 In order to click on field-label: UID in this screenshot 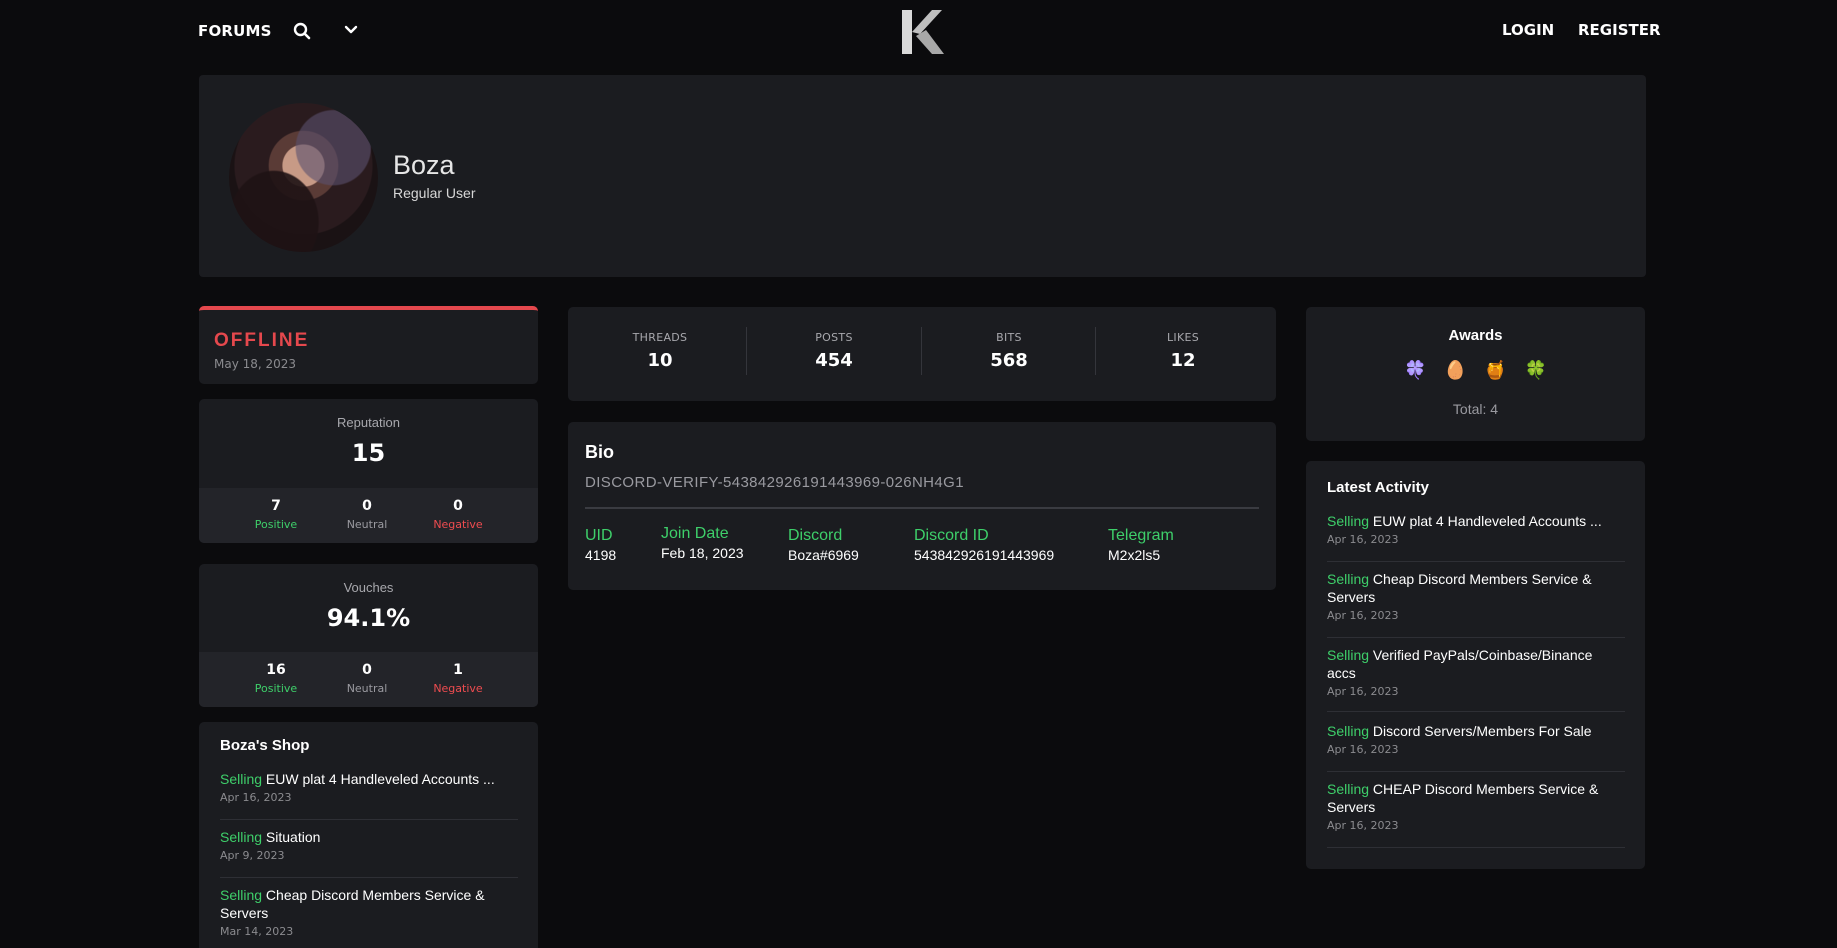, I will do `click(599, 535)`.